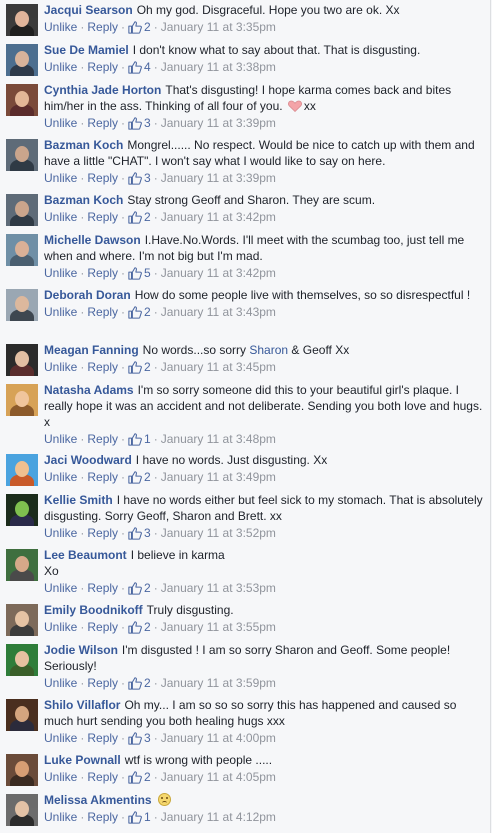  What do you see at coordinates (218, 817) in the screenshot?
I see `timestamp: January 11 at 4:12pm` at bounding box center [218, 817].